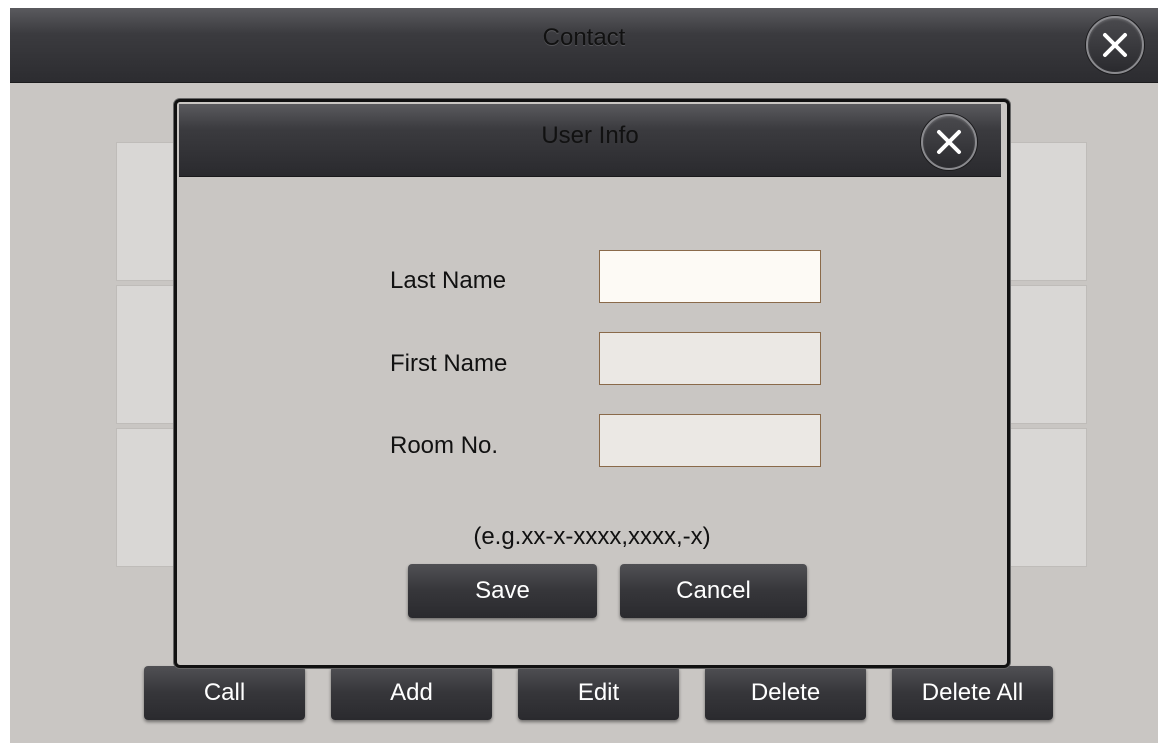 The image size is (1166, 751). I want to click on main-close-button, so click(1115, 45).